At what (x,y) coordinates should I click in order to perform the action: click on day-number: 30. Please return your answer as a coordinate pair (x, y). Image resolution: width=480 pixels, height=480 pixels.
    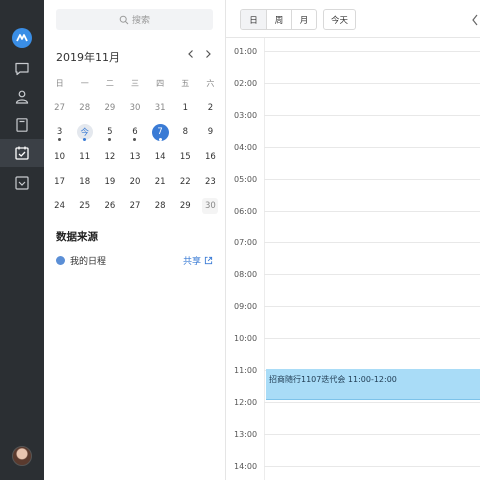
    Looking at the image, I should click on (210, 206).